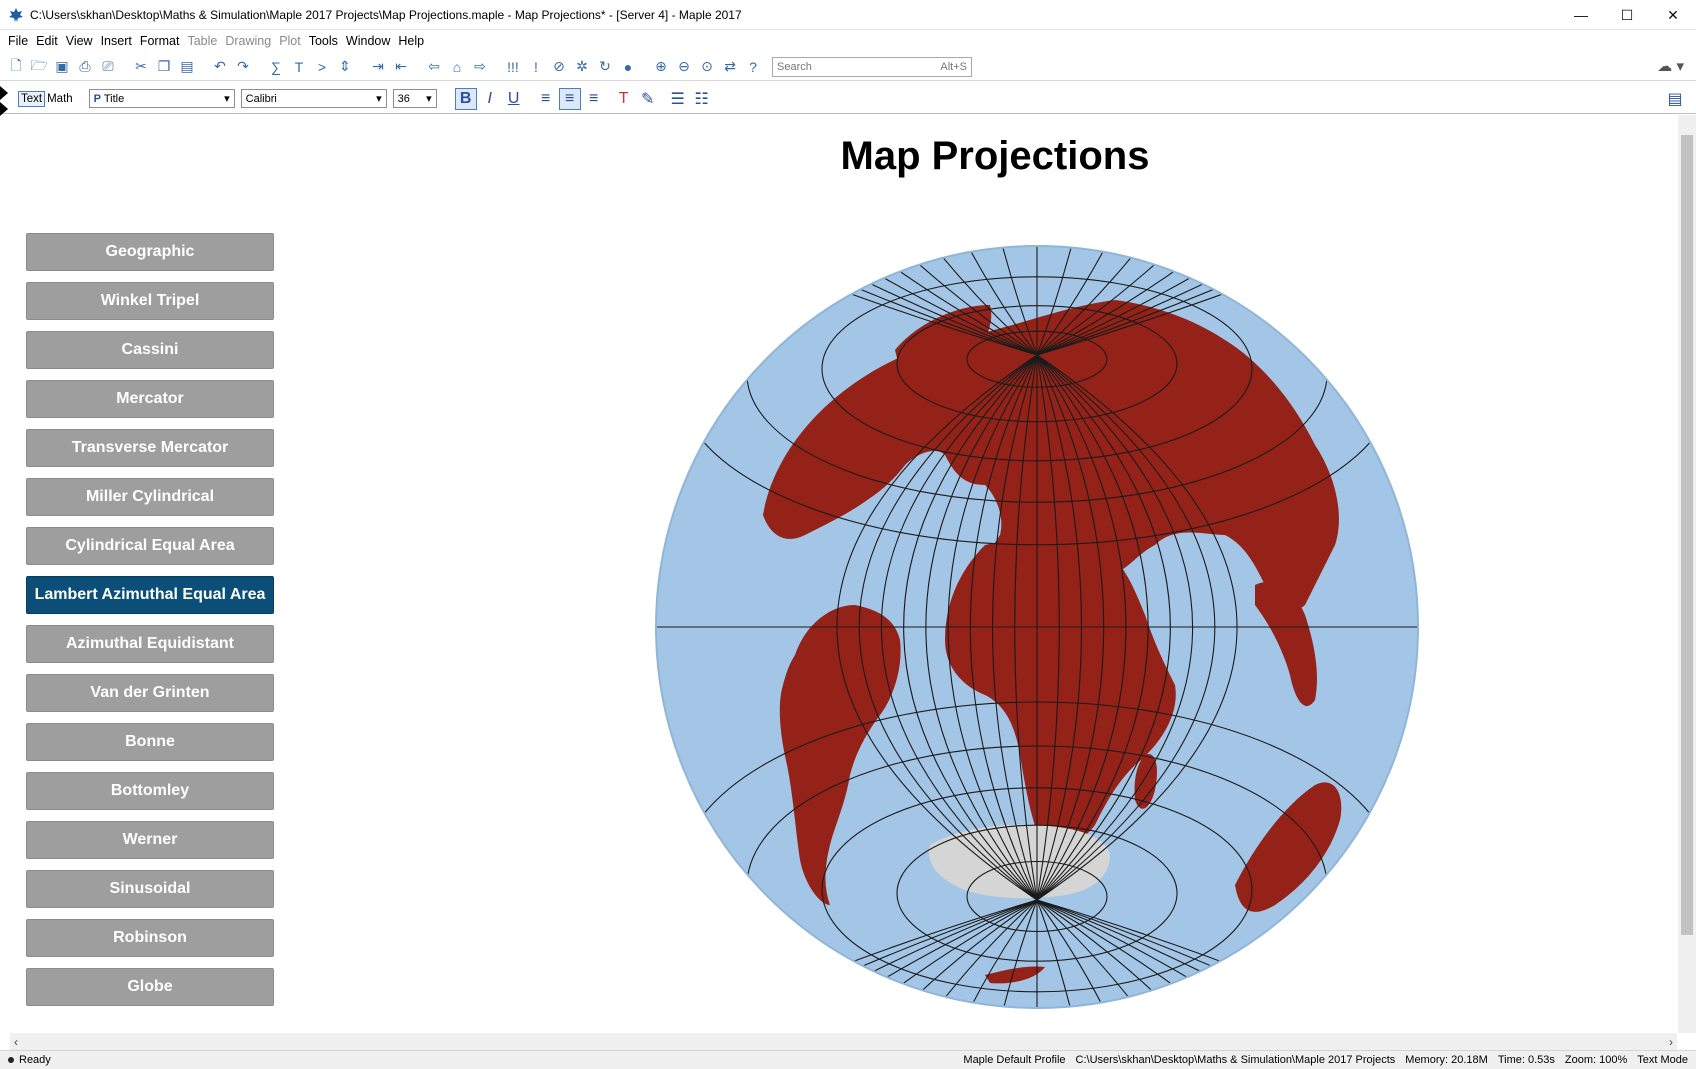 Image resolution: width=1696 pixels, height=1069 pixels. I want to click on maximize-button: ☐, so click(1627, 15).